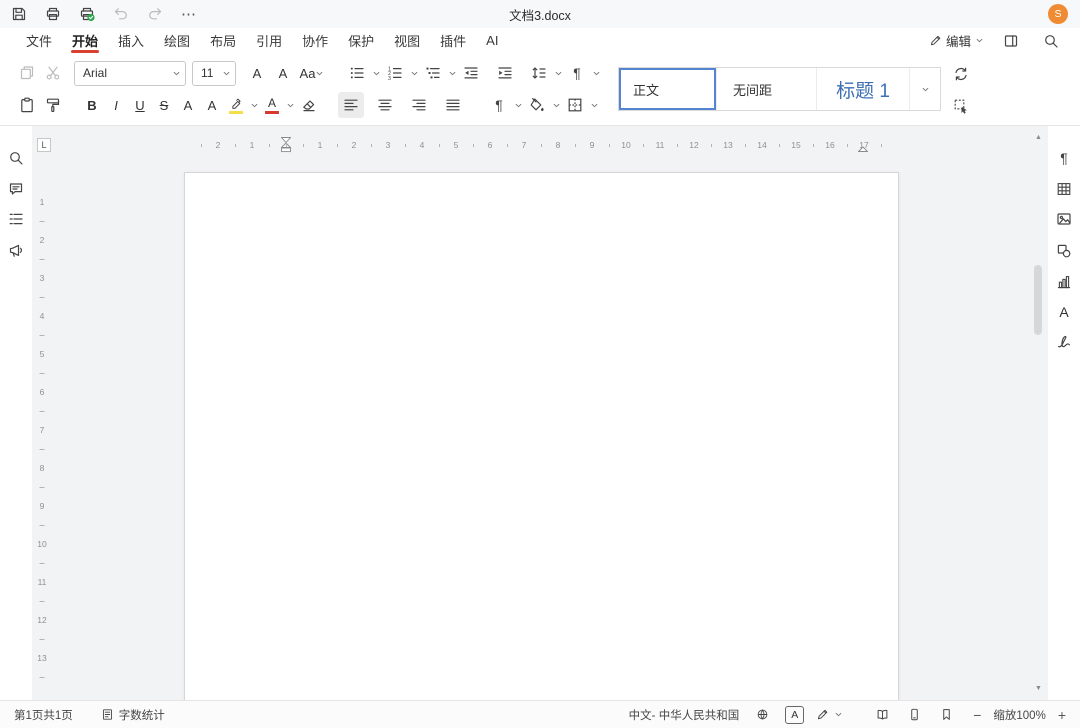 The height and width of the screenshot is (728, 1080). Describe the element at coordinates (946, 715) in the screenshot. I see `bookmark-view-icon` at that location.